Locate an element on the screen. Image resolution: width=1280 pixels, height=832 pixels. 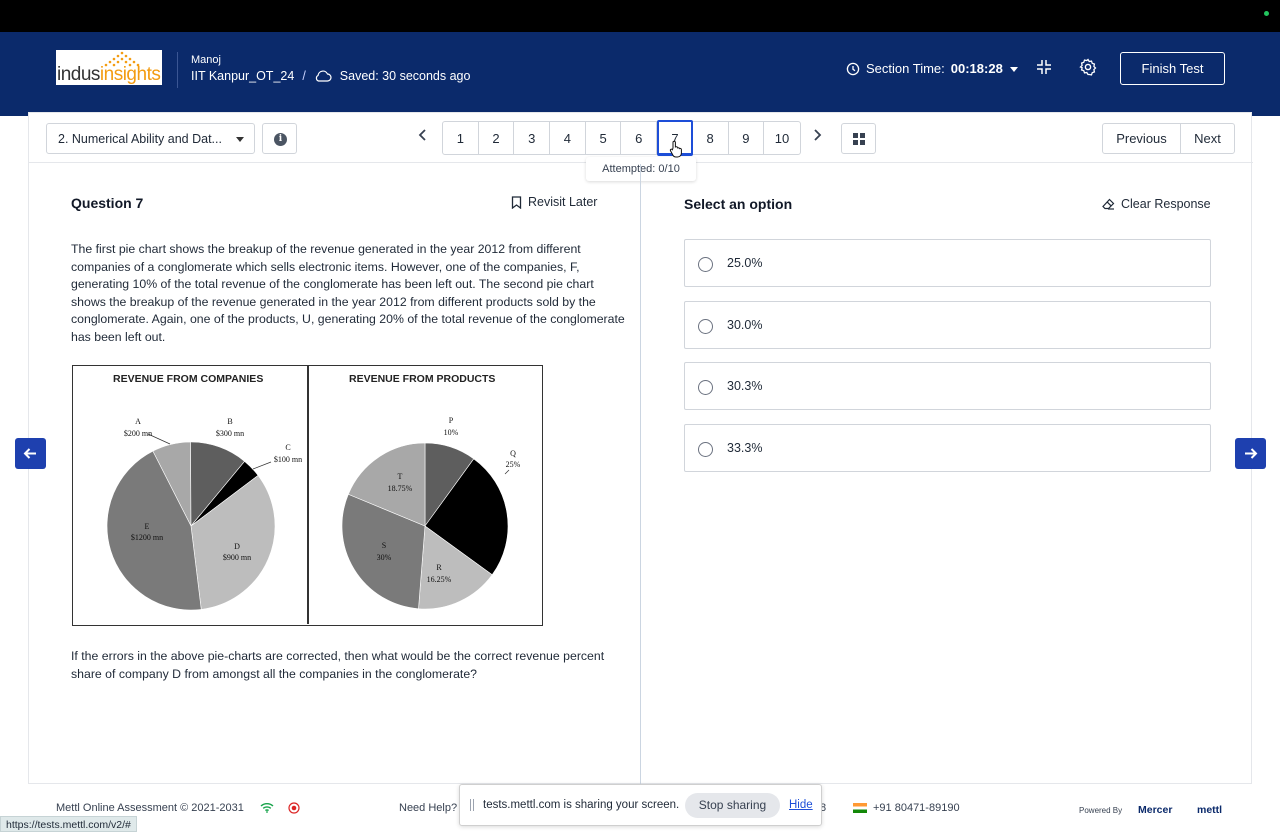
answer-option-3: 30.3% is located at coordinates (947, 386).